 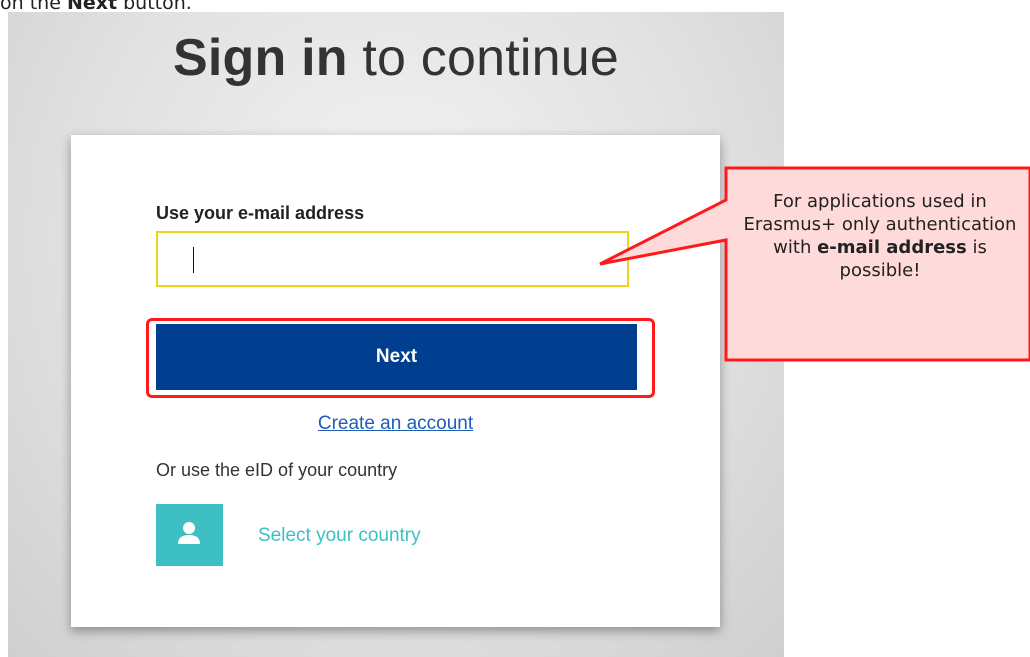 What do you see at coordinates (396, 357) in the screenshot?
I see `next-button: Next` at bounding box center [396, 357].